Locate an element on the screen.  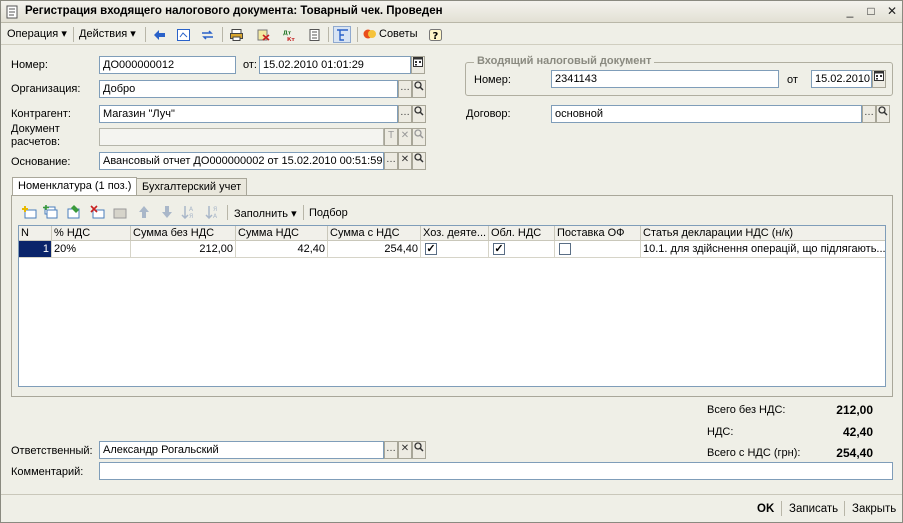
incoming-number-field: 2341143 is located at coordinates (665, 79).